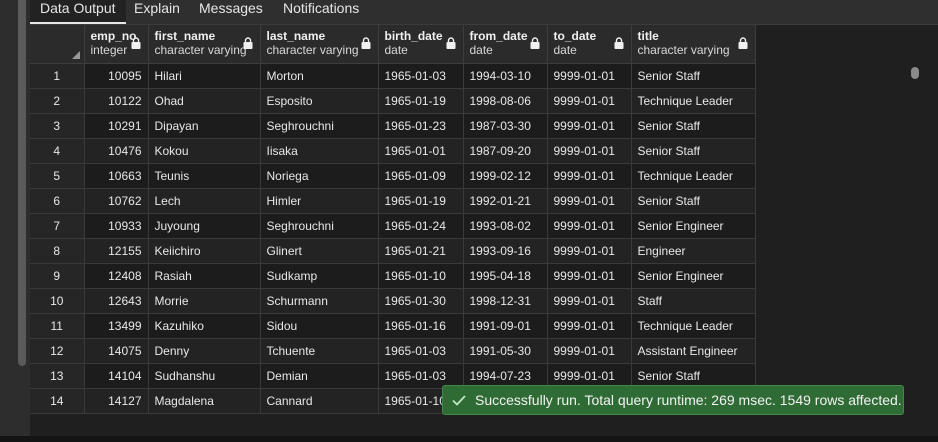  Describe the element at coordinates (693, 301) in the screenshot. I see `cell-title: Staff` at that location.